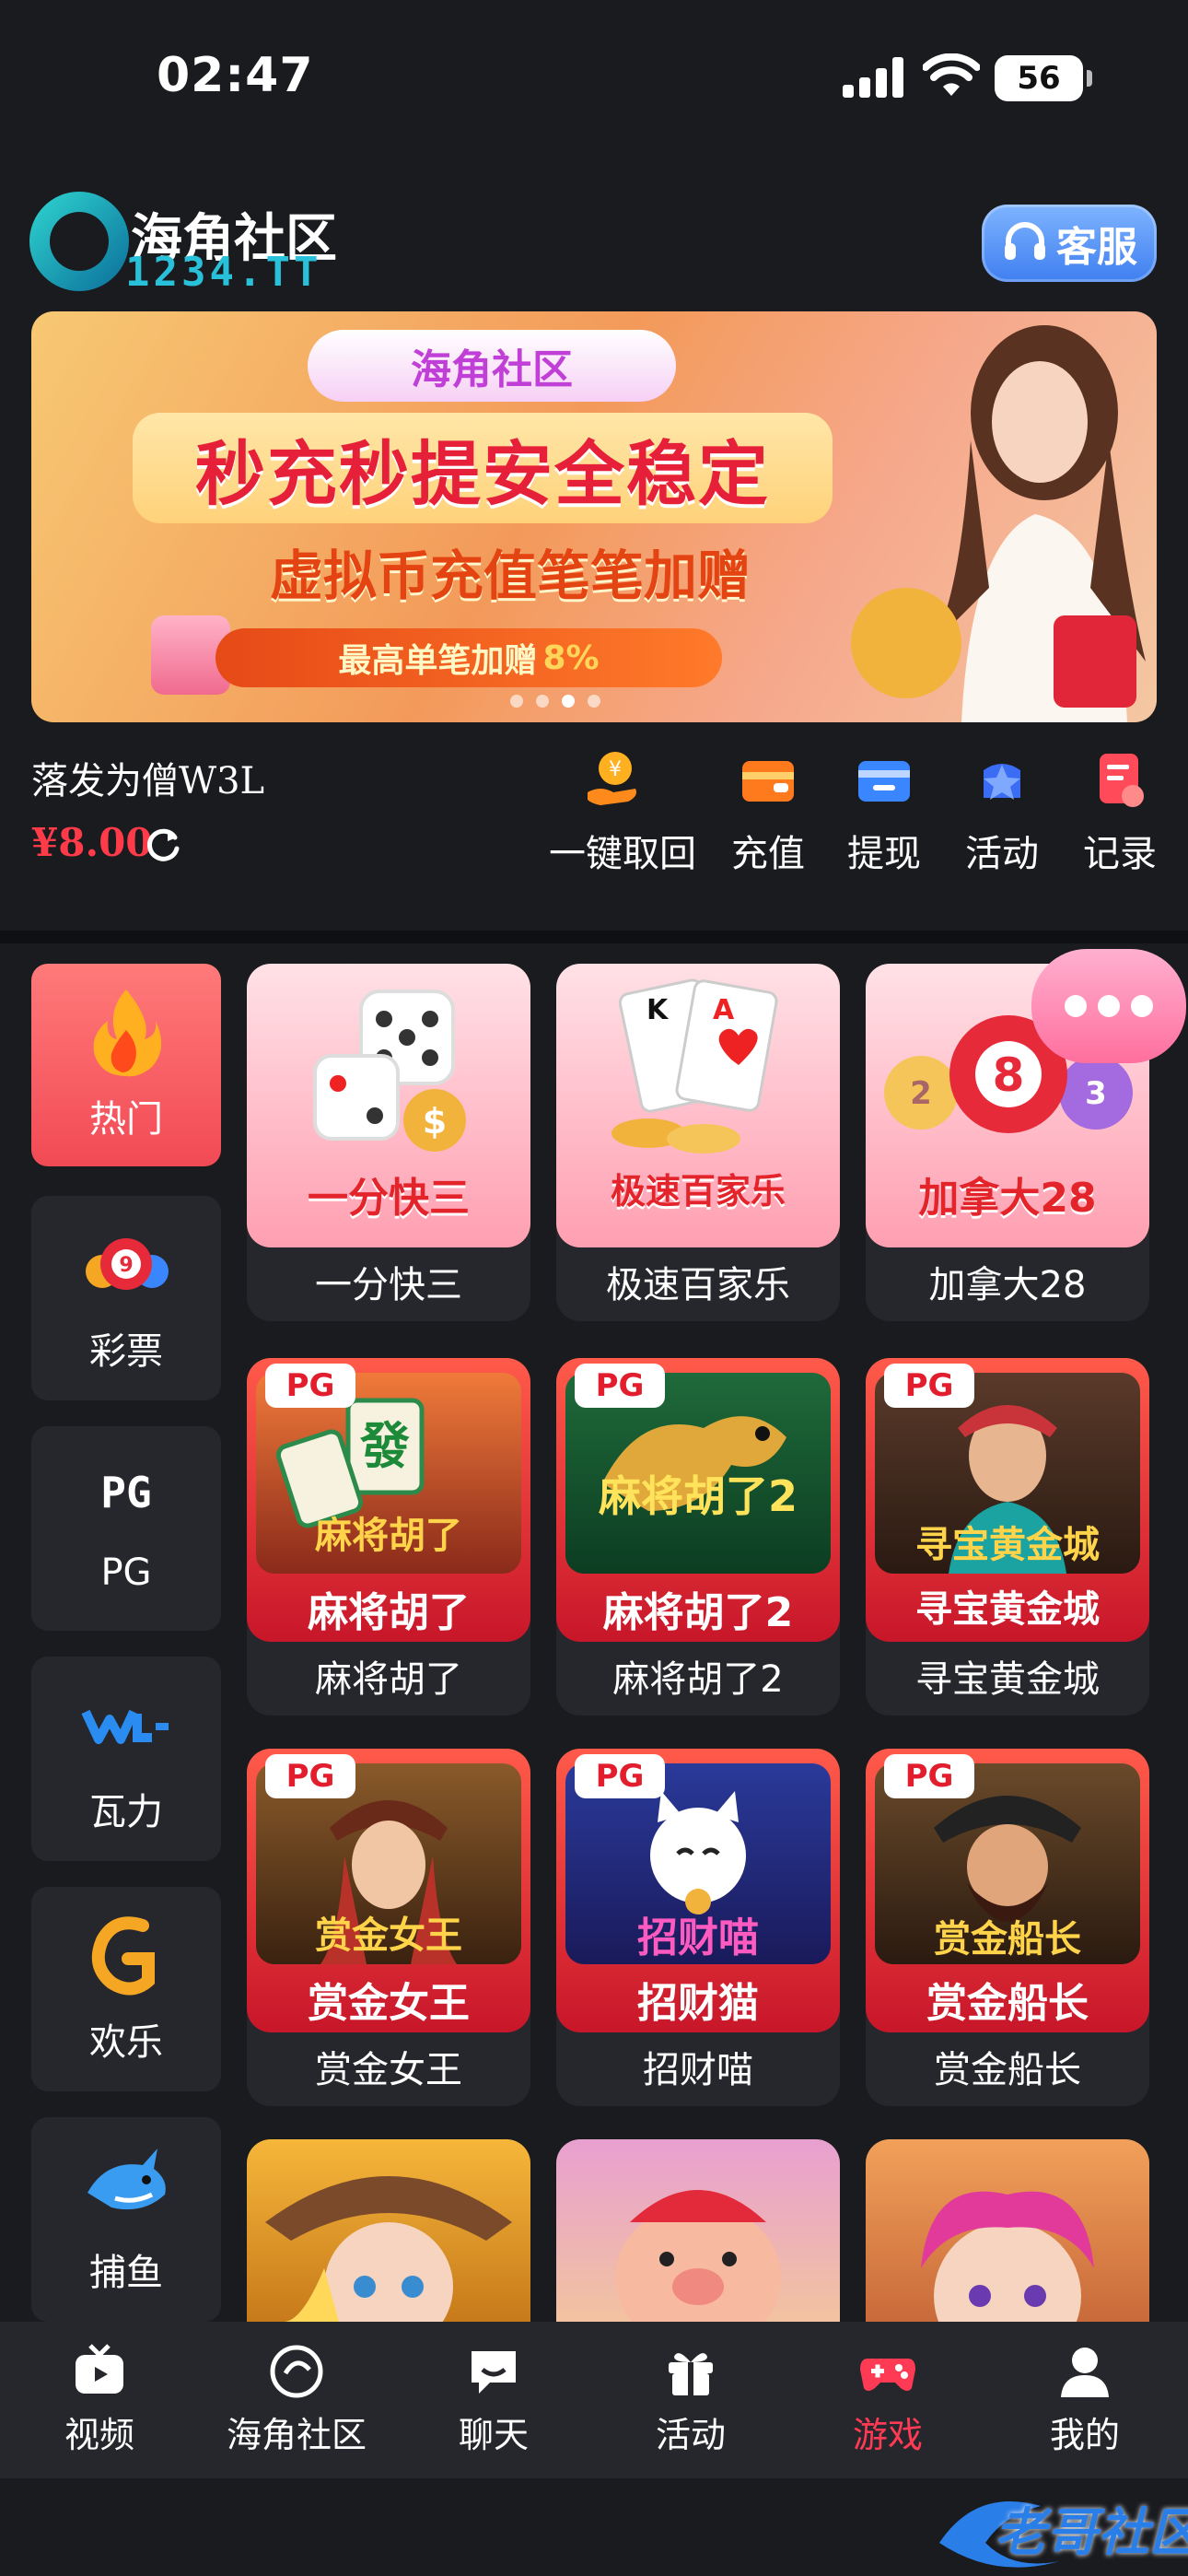 This screenshot has height=2576, width=1188. Describe the element at coordinates (698, 1937) in the screenshot. I see `svg-text: 招财喵` at that location.